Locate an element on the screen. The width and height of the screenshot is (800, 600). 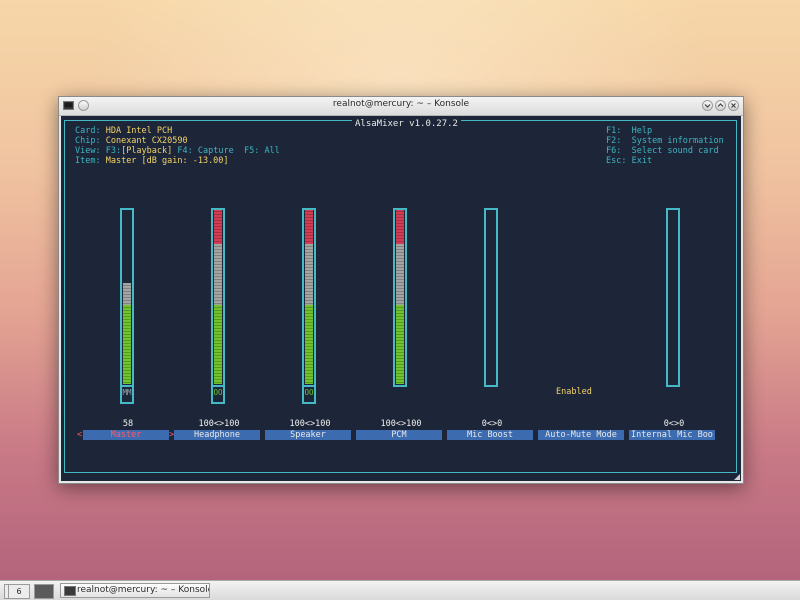
chip-line: Chip: Conexant CX20590 is located at coordinates (131, 141).